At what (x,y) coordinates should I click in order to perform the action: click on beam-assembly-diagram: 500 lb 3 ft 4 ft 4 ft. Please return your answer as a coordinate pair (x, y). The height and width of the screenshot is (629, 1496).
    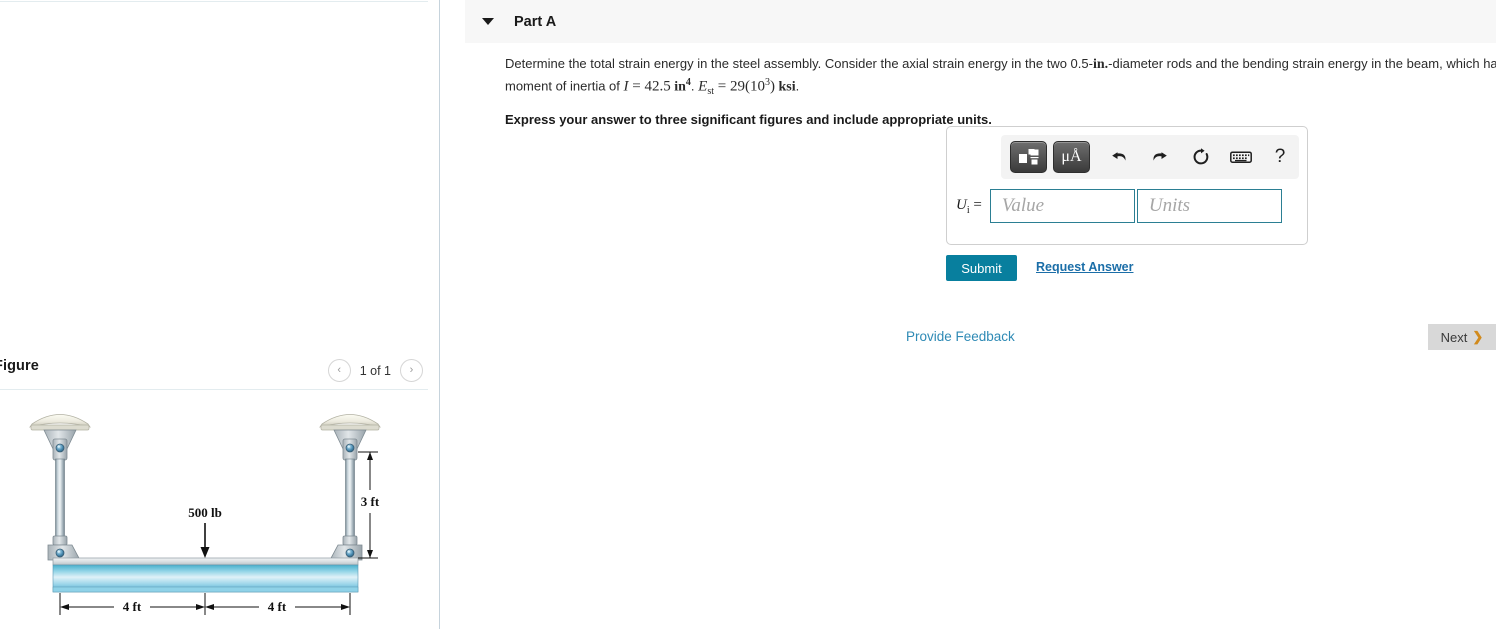
    Looking at the image, I should click on (205, 514).